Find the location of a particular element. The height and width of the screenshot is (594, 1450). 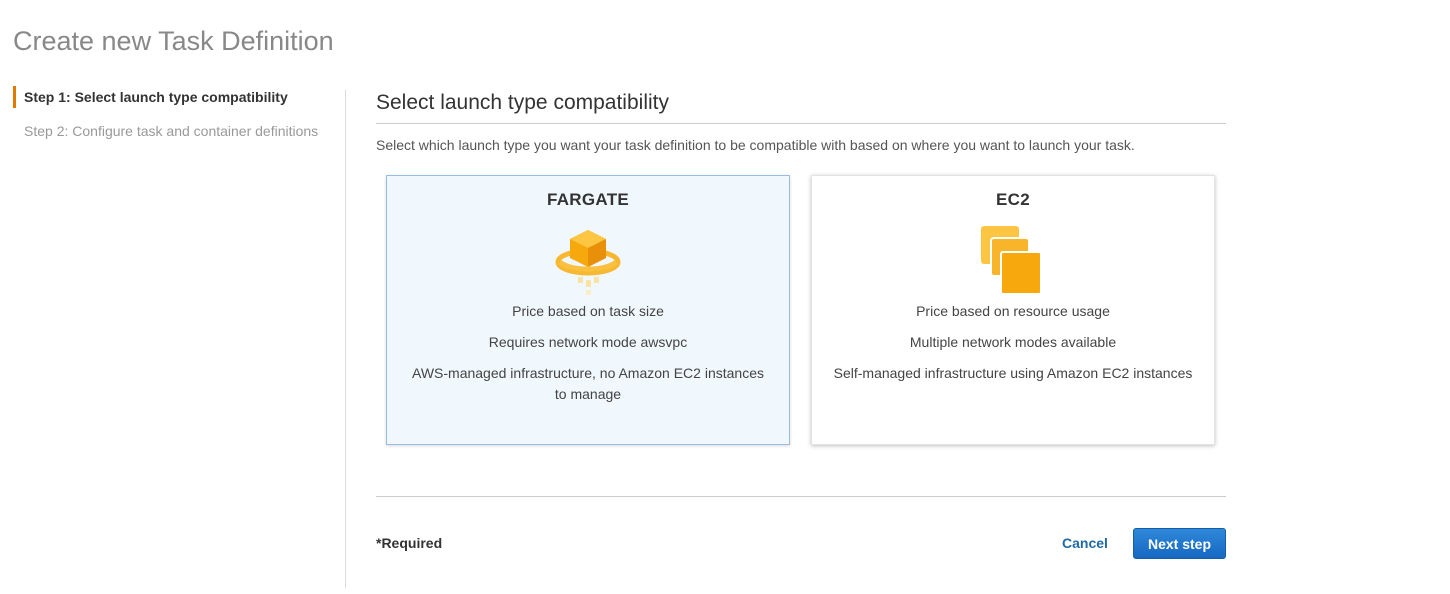

next-step-button: Next step is located at coordinates (1179, 543).